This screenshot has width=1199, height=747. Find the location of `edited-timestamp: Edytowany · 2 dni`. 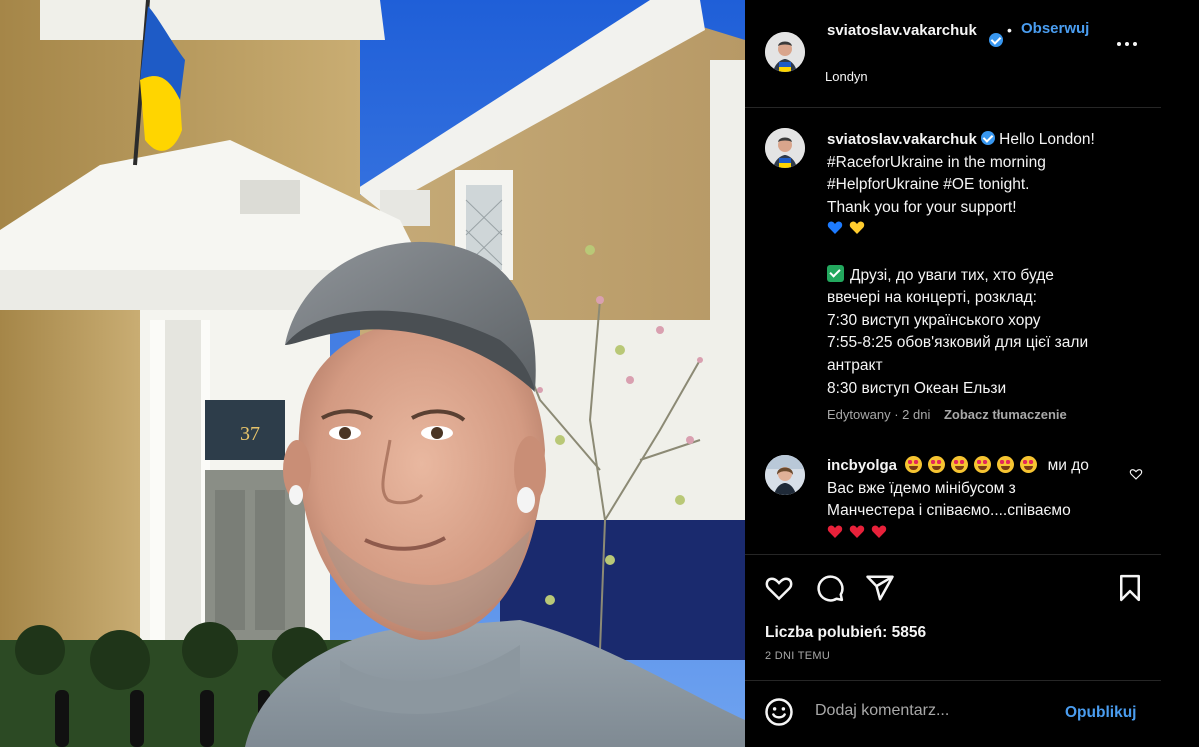

edited-timestamp: Edytowany · 2 dni is located at coordinates (879, 414).